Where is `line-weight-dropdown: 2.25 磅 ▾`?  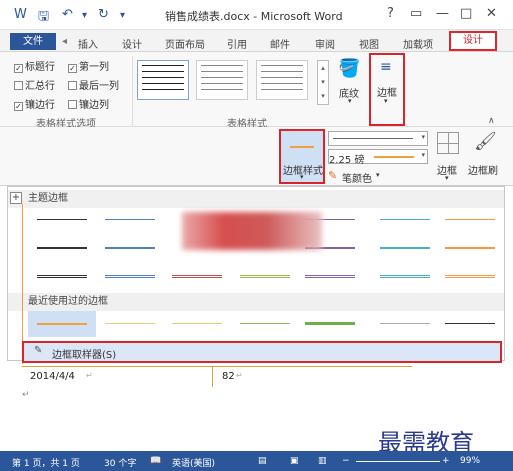
line-weight-dropdown: 2.25 磅 ▾ is located at coordinates (378, 157).